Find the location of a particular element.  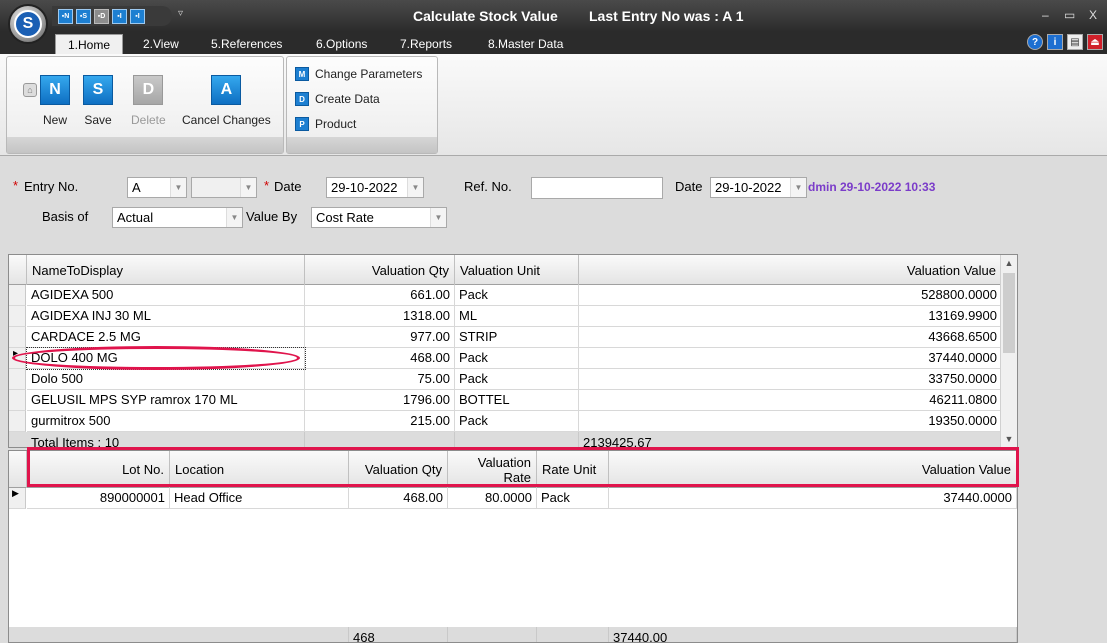

row-header: ▶ is located at coordinates (17, 498).